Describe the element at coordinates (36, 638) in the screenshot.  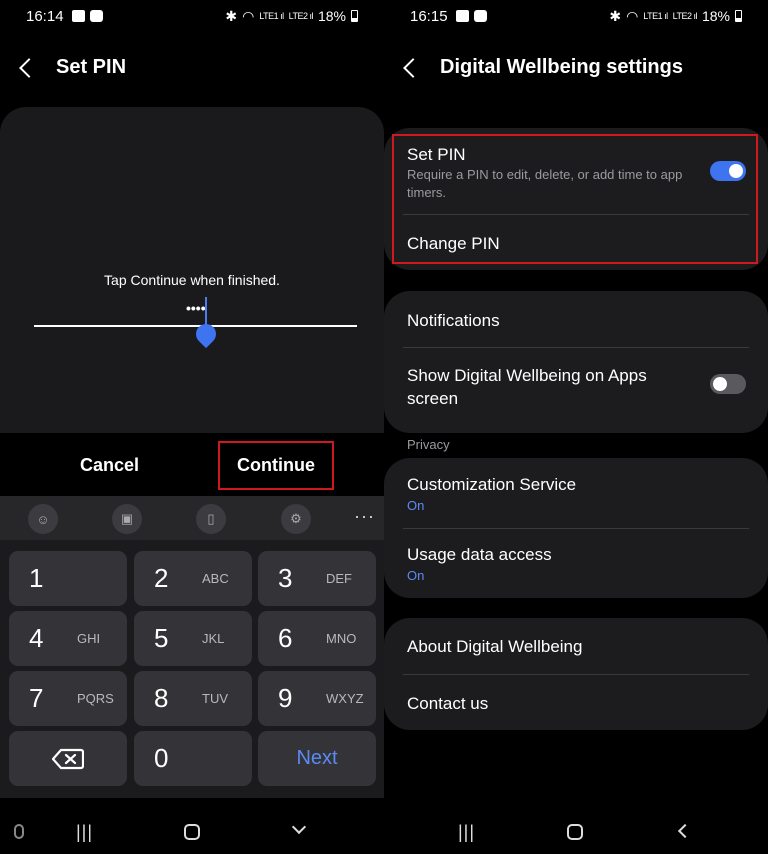
I see `key-number: 4` at that location.